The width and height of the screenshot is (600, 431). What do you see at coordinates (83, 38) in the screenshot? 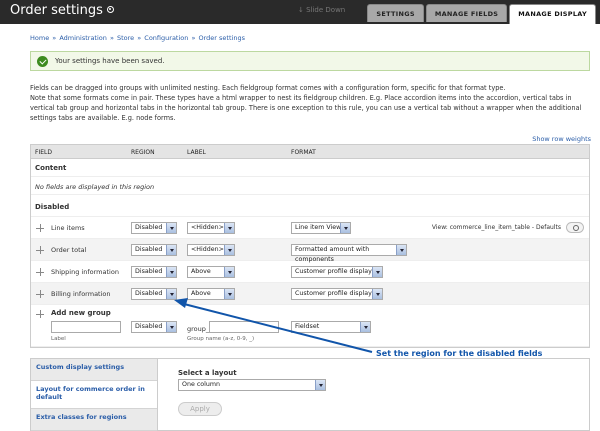
I see `breadcrumb-administration: Administration` at bounding box center [83, 38].